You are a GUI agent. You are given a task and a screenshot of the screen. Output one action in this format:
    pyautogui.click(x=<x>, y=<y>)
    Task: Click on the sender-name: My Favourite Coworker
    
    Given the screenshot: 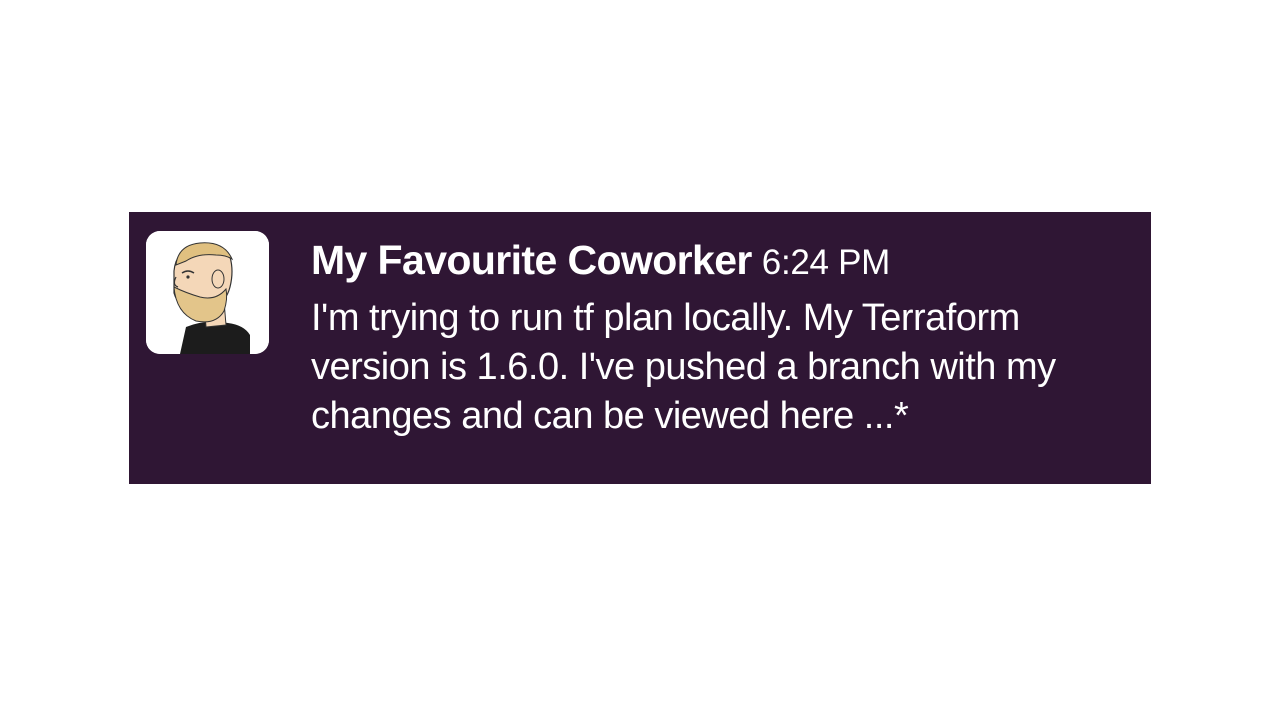 What is the action you would take?
    pyautogui.click(x=531, y=260)
    